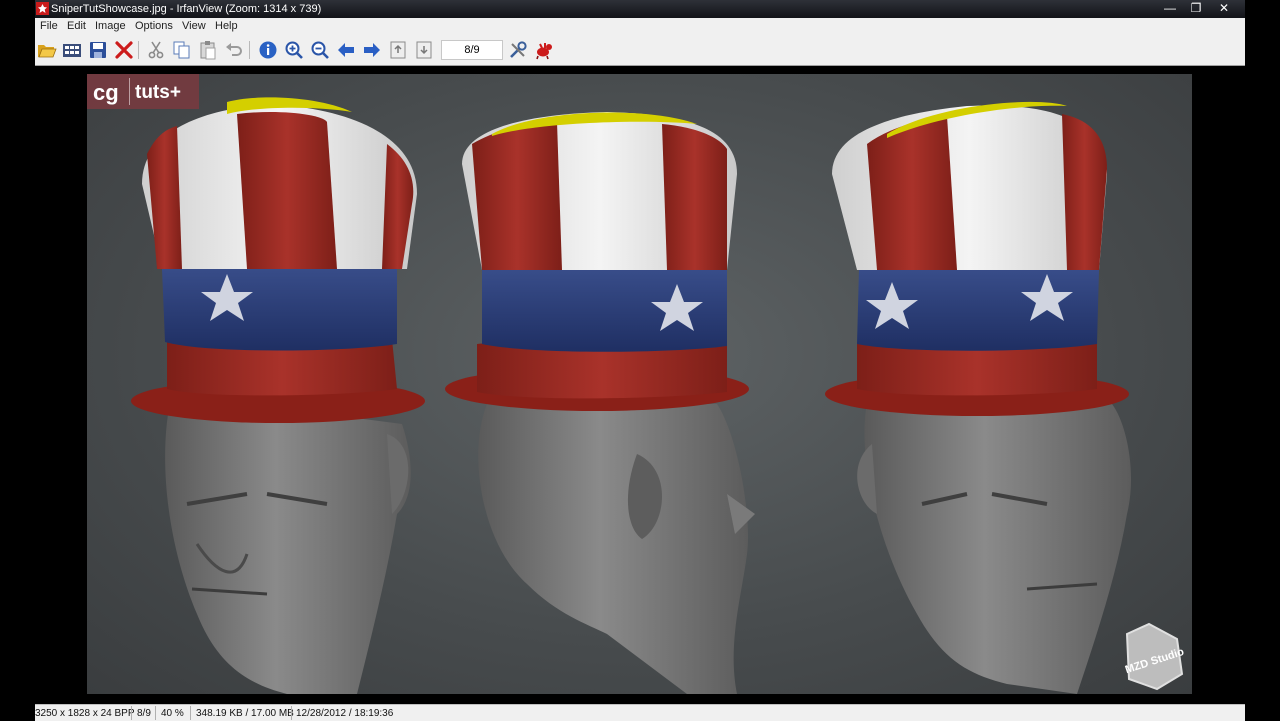 The height and width of the screenshot is (721, 1280). Describe the element at coordinates (640, 50) in the screenshot. I see `toolbar` at that location.